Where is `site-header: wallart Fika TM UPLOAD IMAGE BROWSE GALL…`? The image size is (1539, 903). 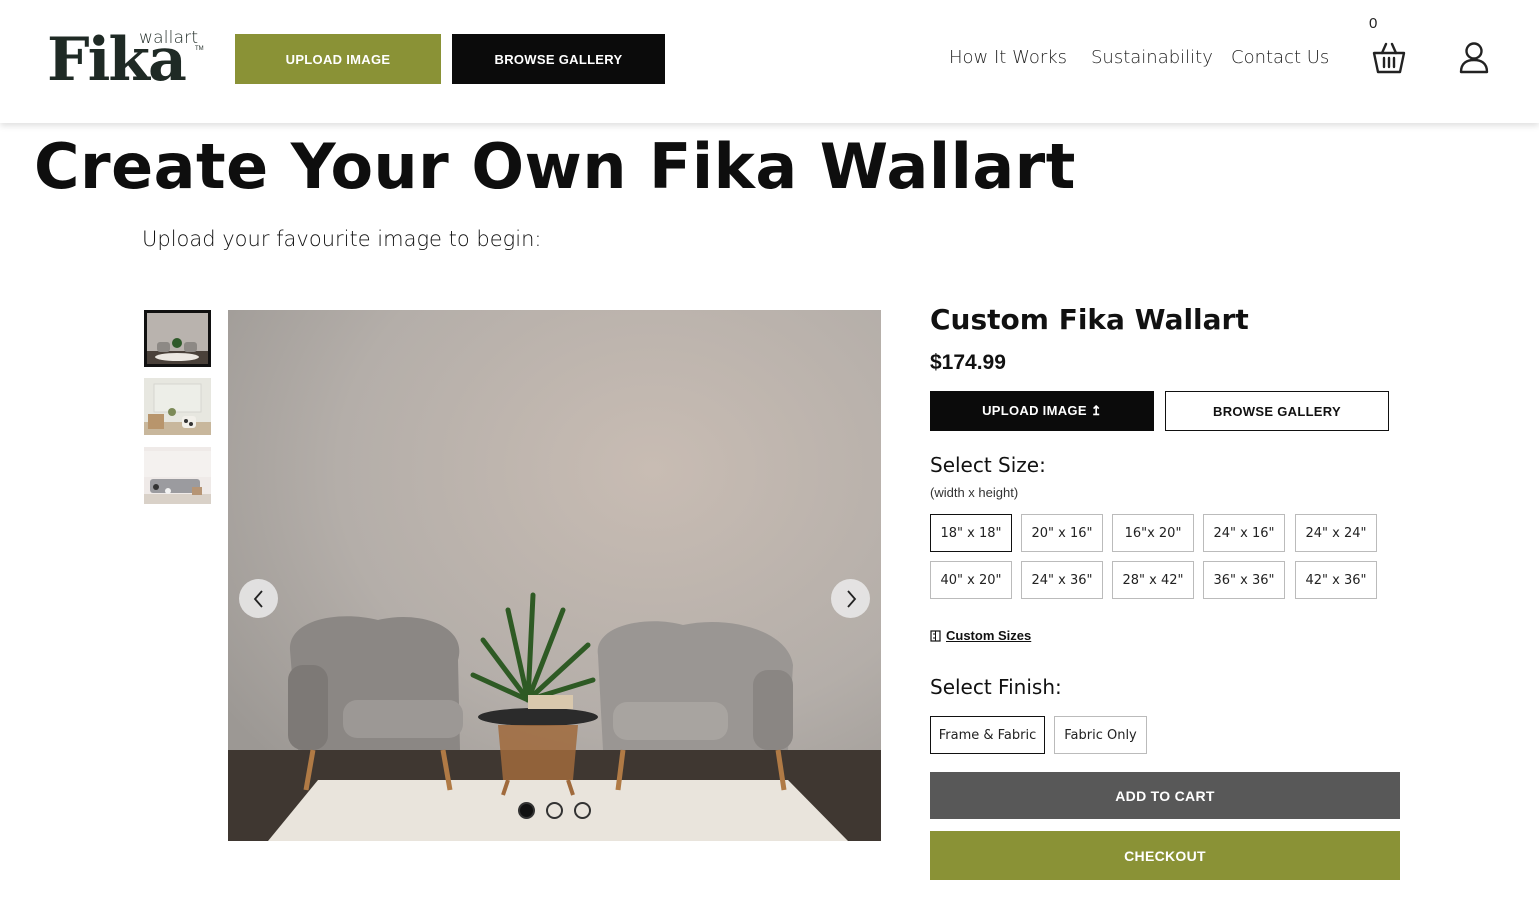 site-header: wallart Fika TM UPLOAD IMAGE BROWSE GALL… is located at coordinates (769, 61).